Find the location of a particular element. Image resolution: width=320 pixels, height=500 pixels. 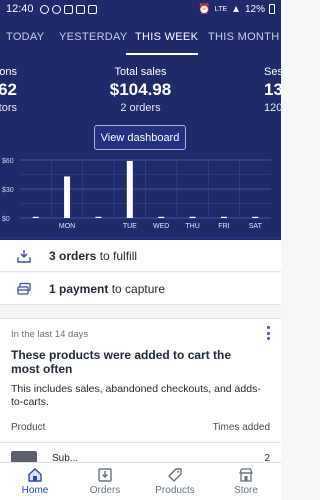

credit-card-icon is located at coordinates (24, 289).